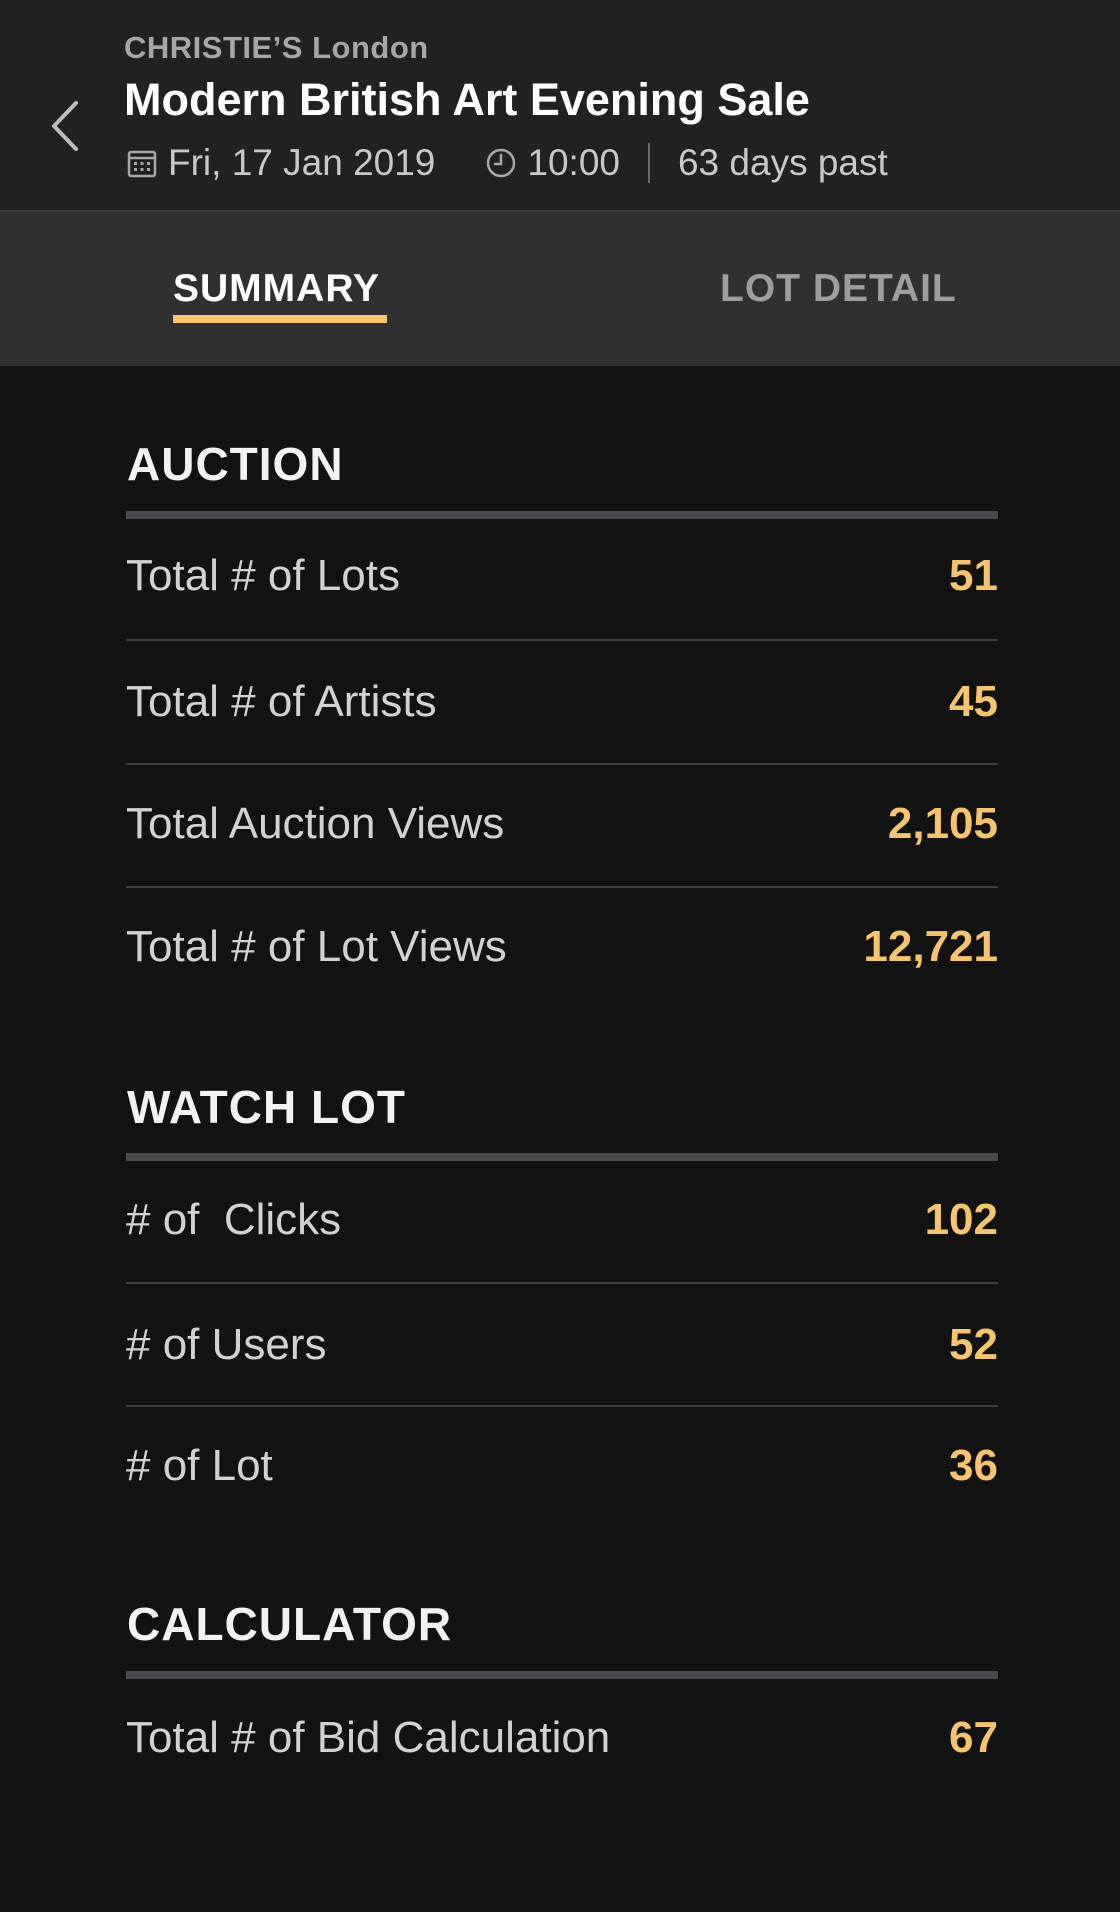 The height and width of the screenshot is (1912, 1120). What do you see at coordinates (266, 1107) in the screenshot?
I see `section-title-watch-lot: WATCH LOT` at bounding box center [266, 1107].